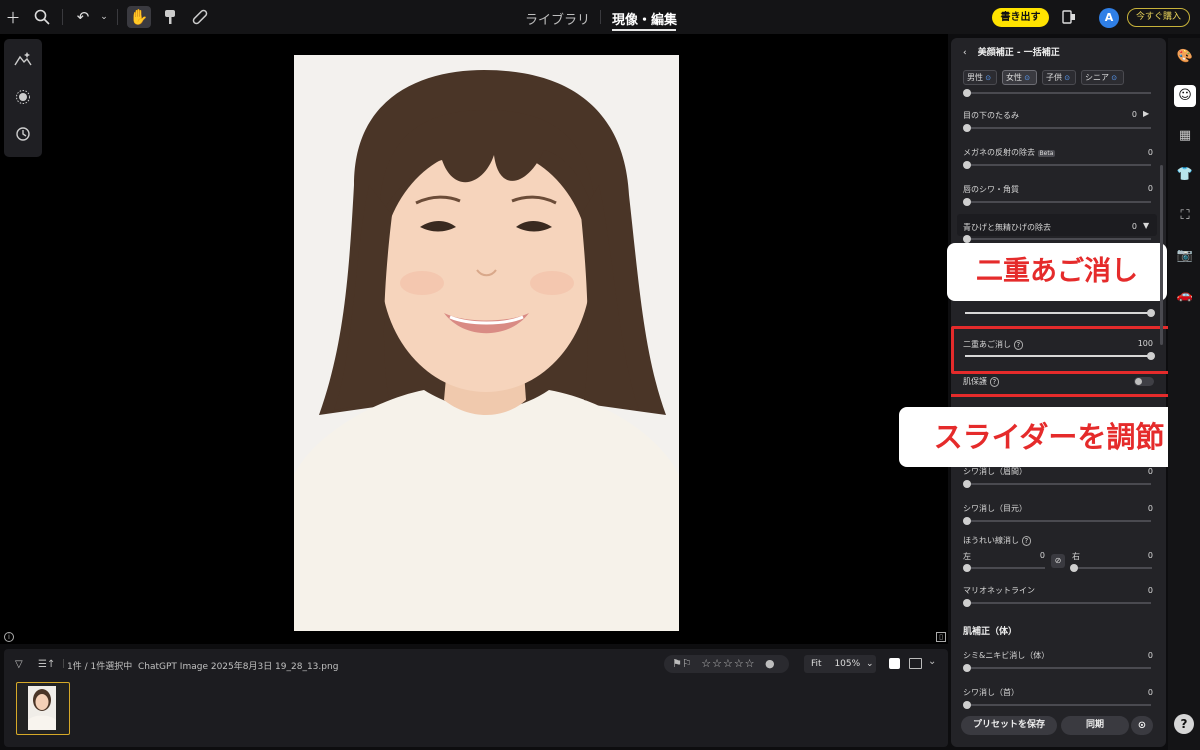 The image size is (1200, 750). What do you see at coordinates (1185, 57) in the screenshot?
I see `palette-icon: 🎨` at bounding box center [1185, 57].